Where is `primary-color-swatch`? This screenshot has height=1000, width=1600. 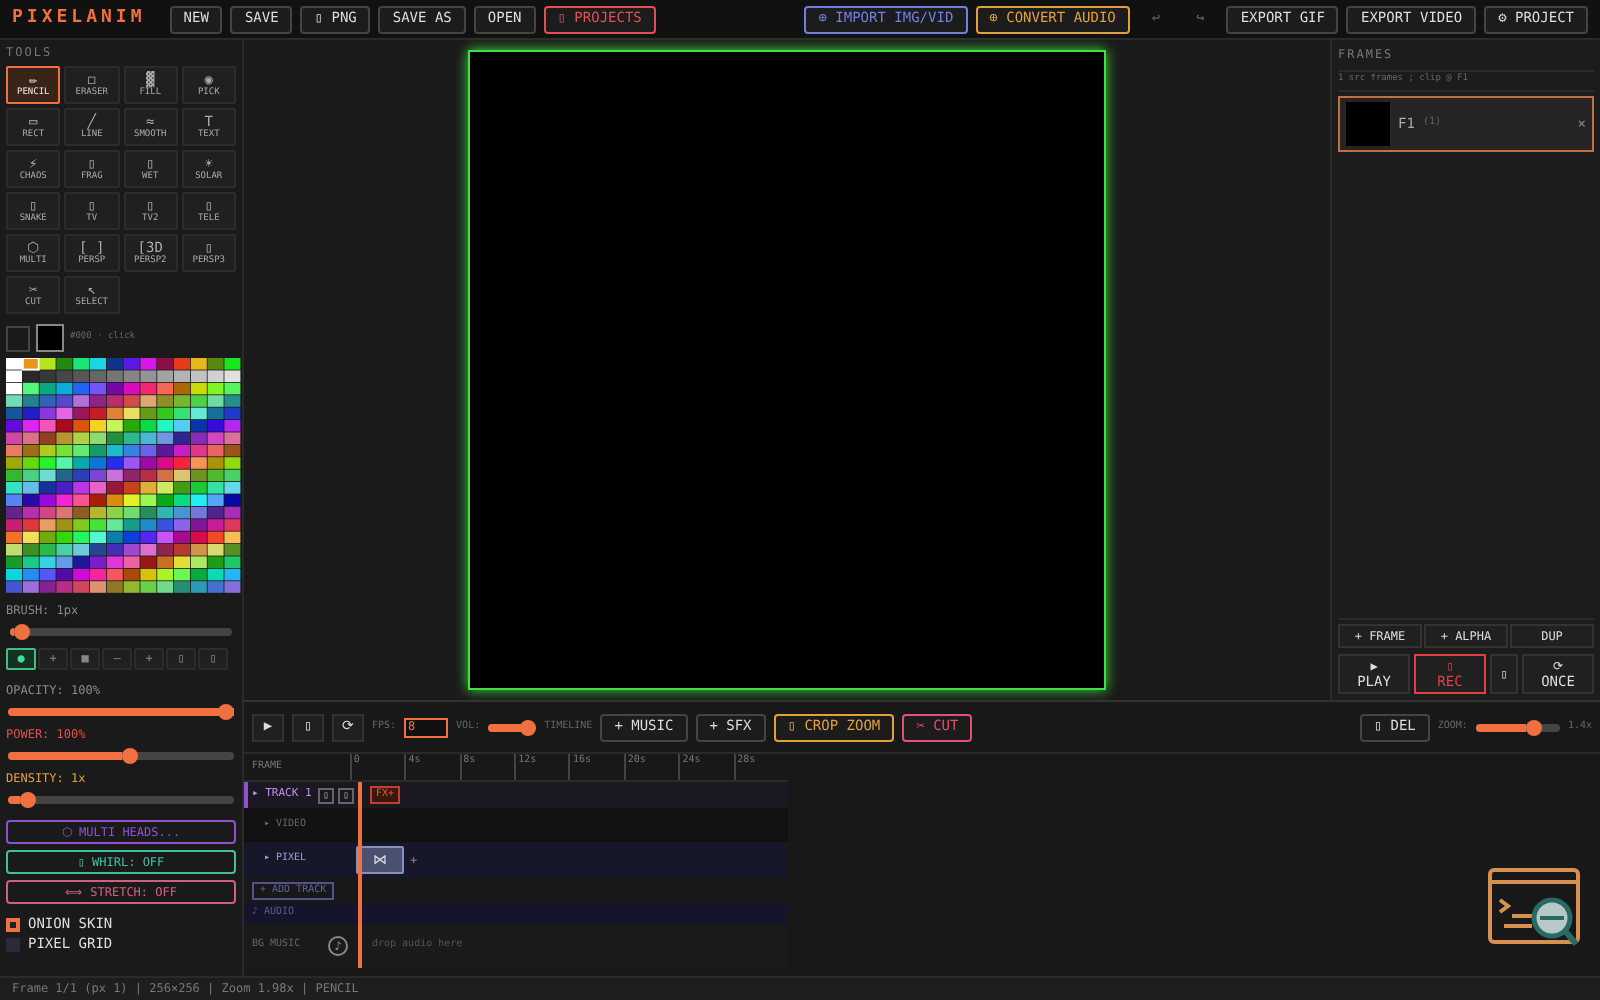 primary-color-swatch is located at coordinates (50, 338).